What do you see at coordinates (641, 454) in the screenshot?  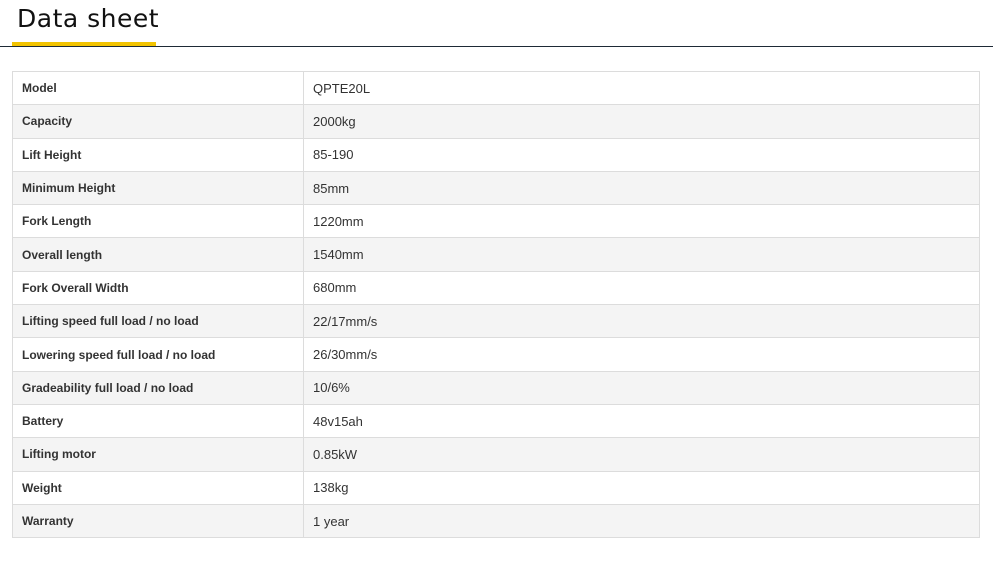 I see `spec-value: 0.85kW` at bounding box center [641, 454].